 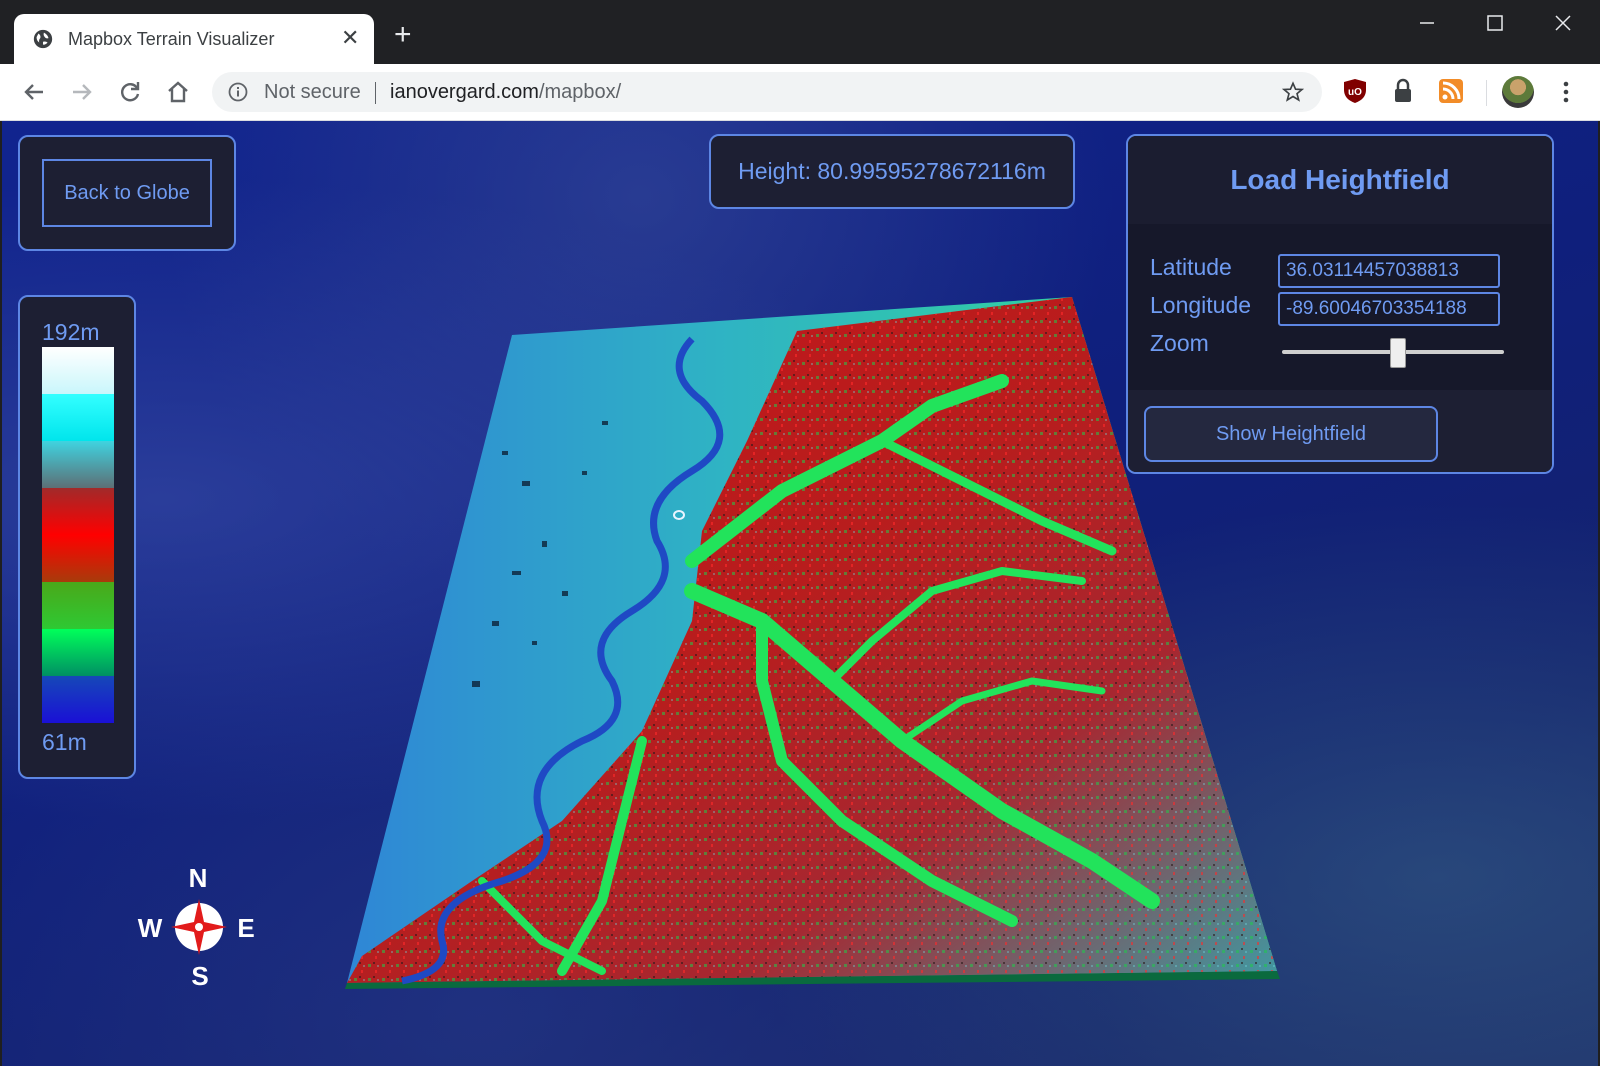 I want to click on back-panel: Back to Globe, so click(x=127, y=193).